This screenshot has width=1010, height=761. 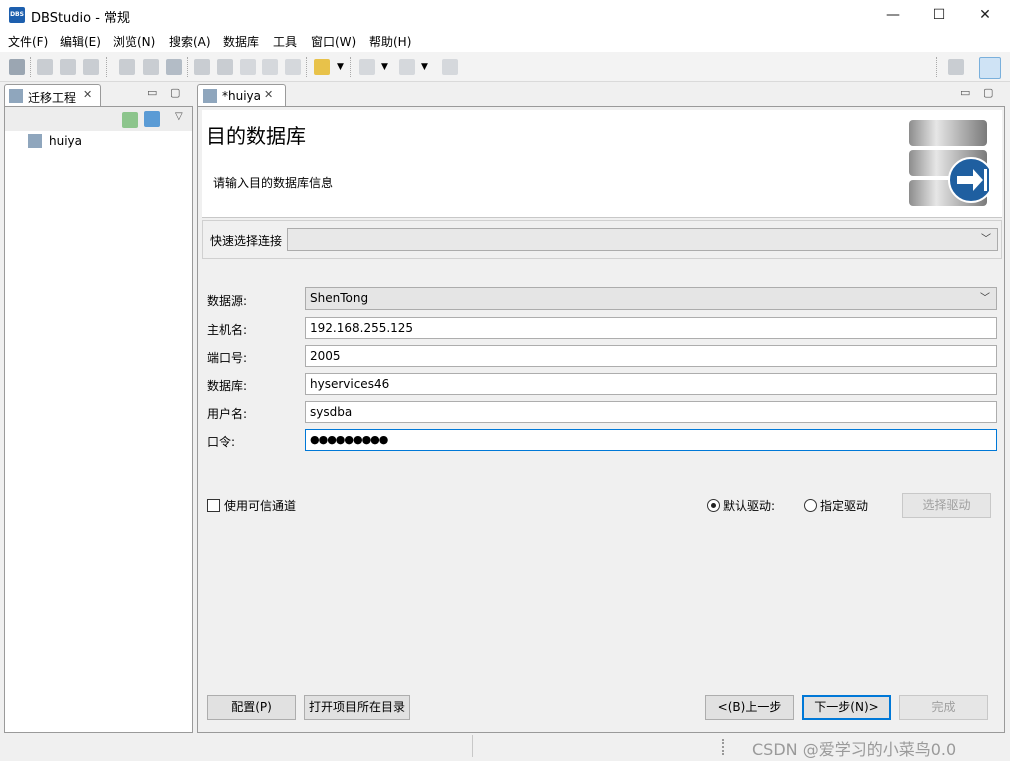 What do you see at coordinates (893, 15) in the screenshot?
I see `minimize-button: —` at bounding box center [893, 15].